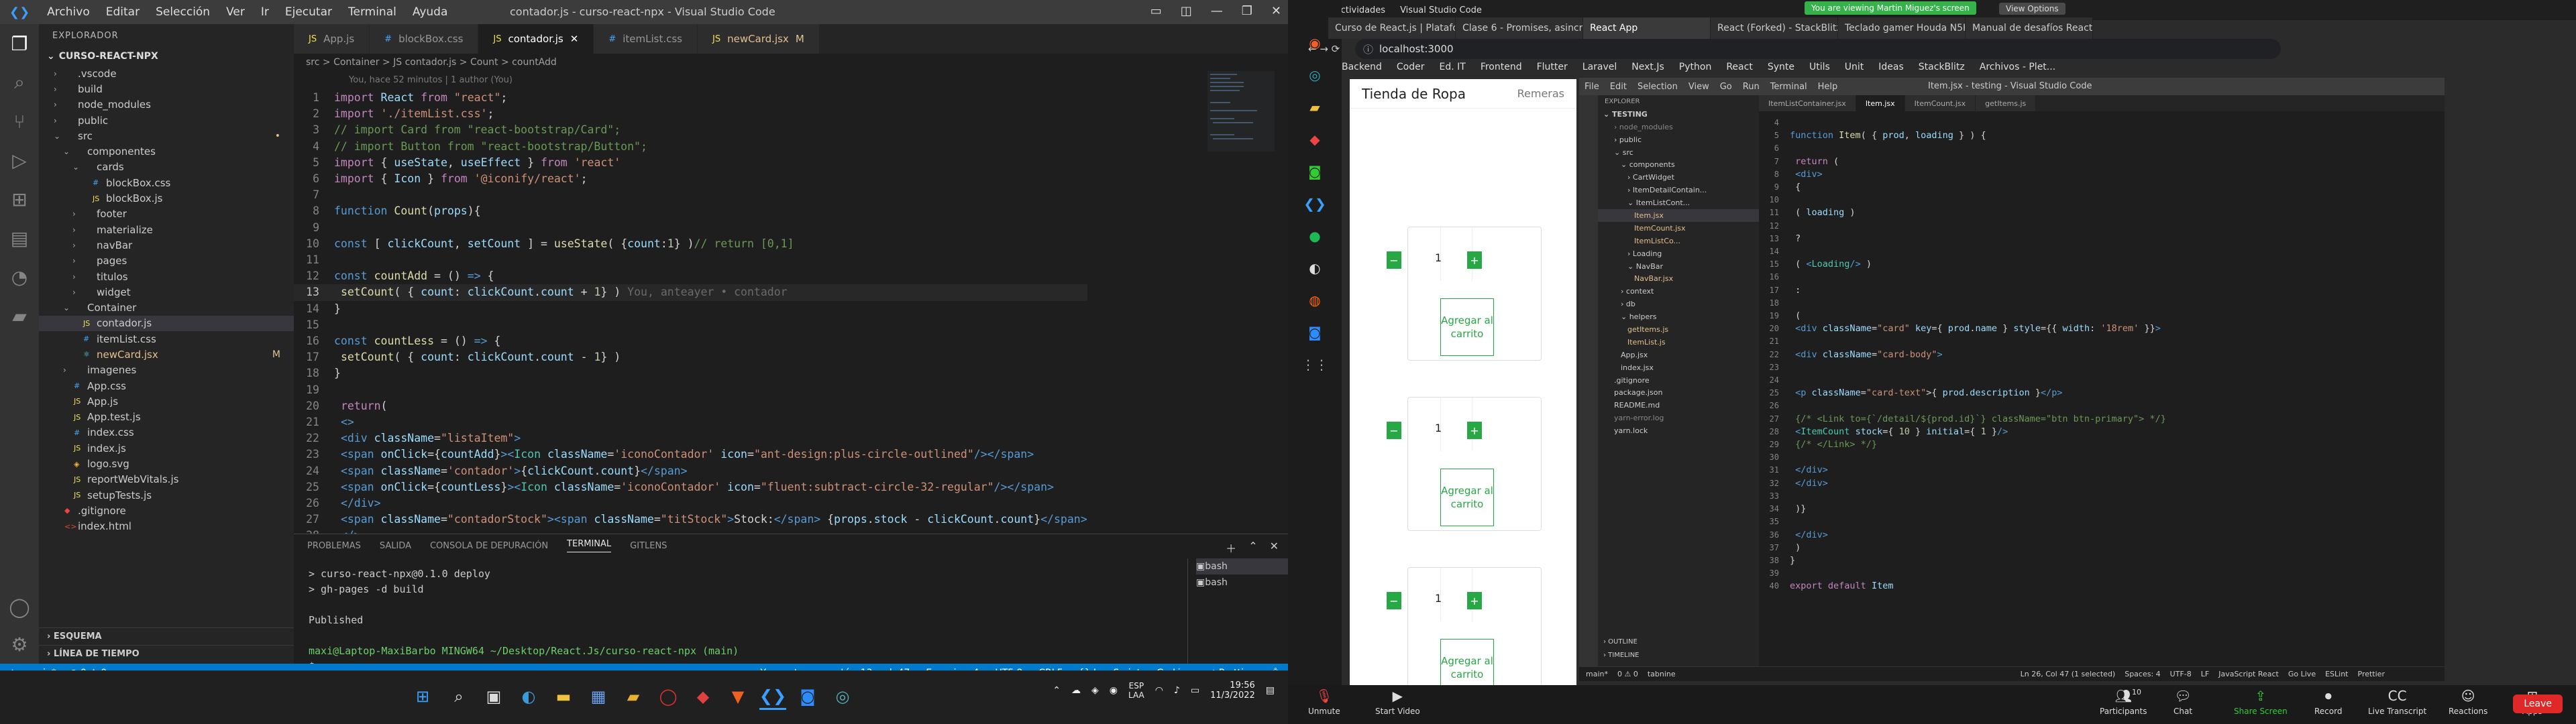  Describe the element at coordinates (1519, 28) in the screenshot. I see `browser-tab: Clase 6 - Promises, asincronía` at that location.